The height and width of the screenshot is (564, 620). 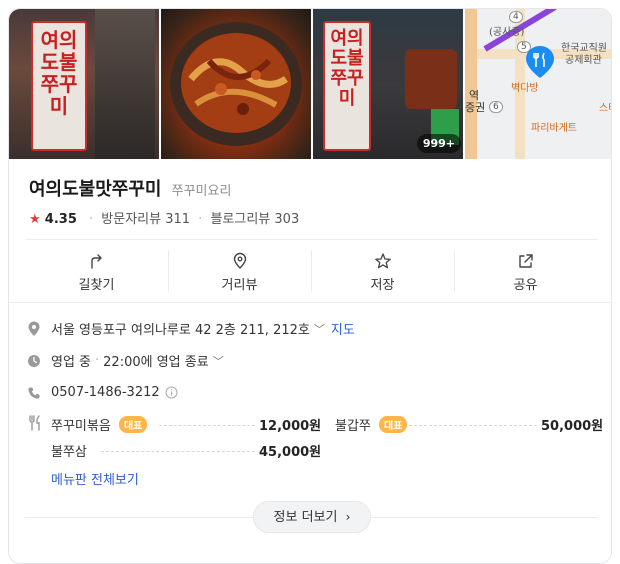 I want to click on phone-icon, so click(x=34, y=393).